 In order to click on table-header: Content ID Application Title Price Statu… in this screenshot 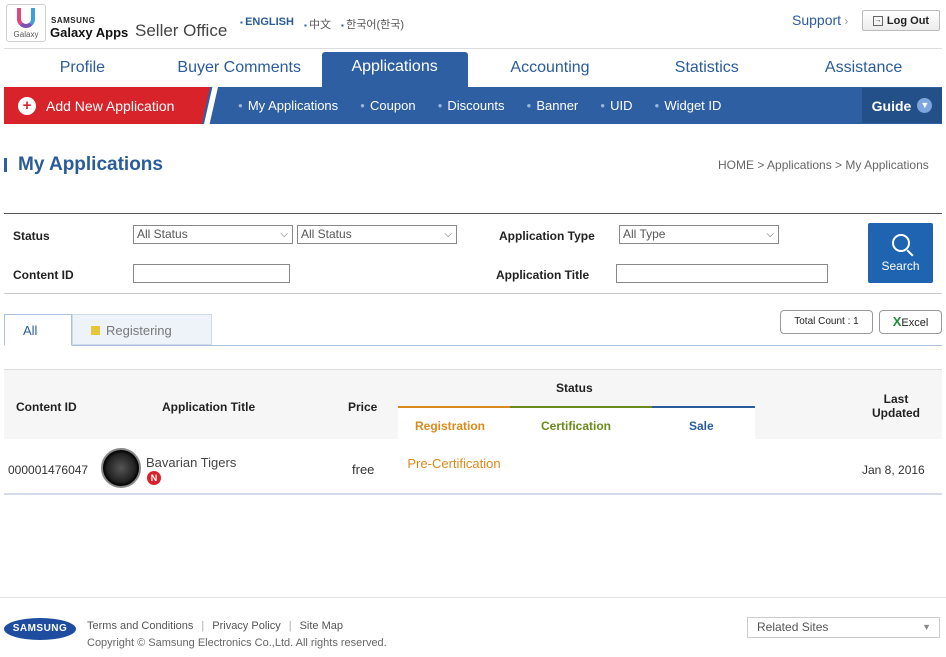, I will do `click(473, 404)`.